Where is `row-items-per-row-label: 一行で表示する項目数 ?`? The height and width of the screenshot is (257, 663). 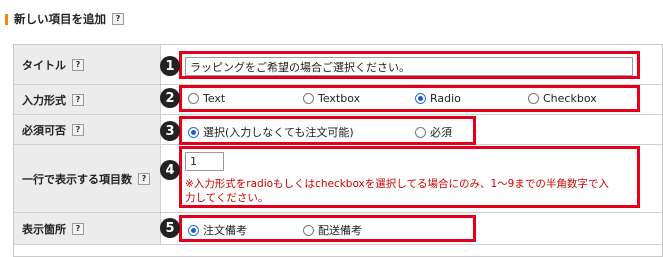
row-items-per-row-label: 一行で表示する項目数 ? is located at coordinates (87, 178).